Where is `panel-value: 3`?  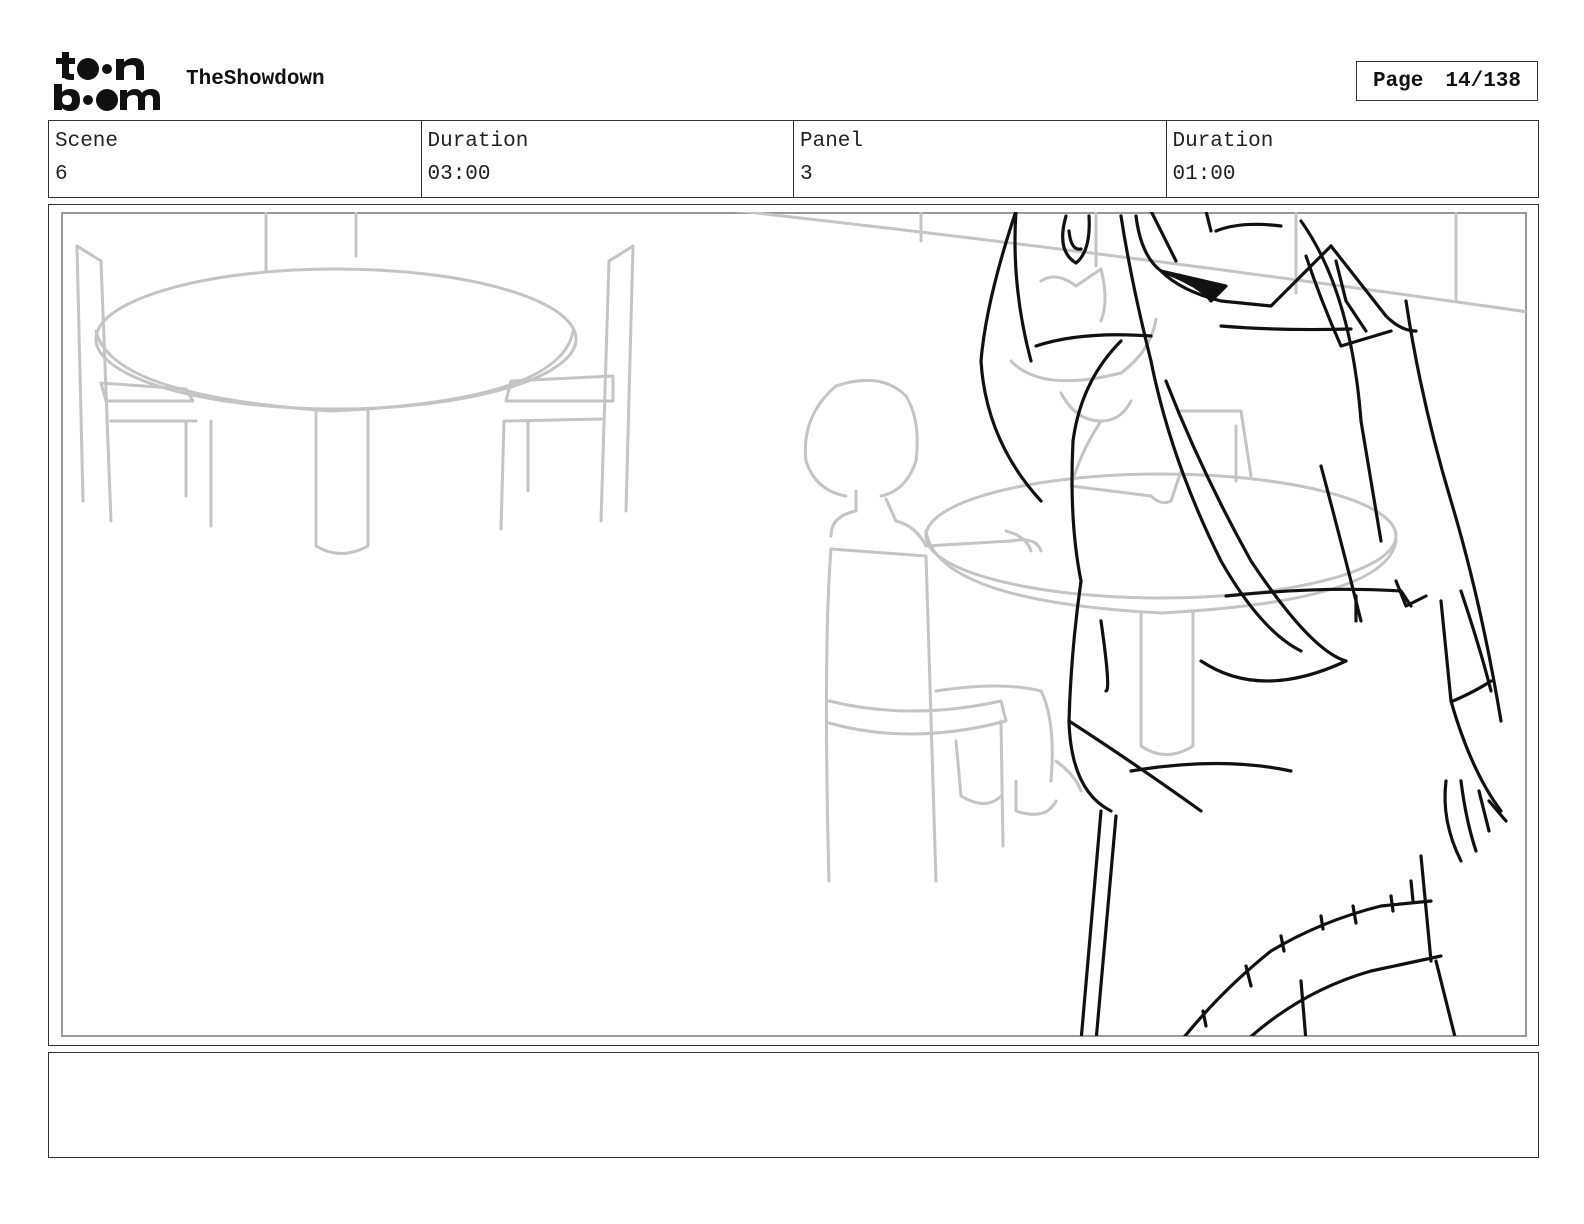
panel-value: 3 is located at coordinates (806, 174).